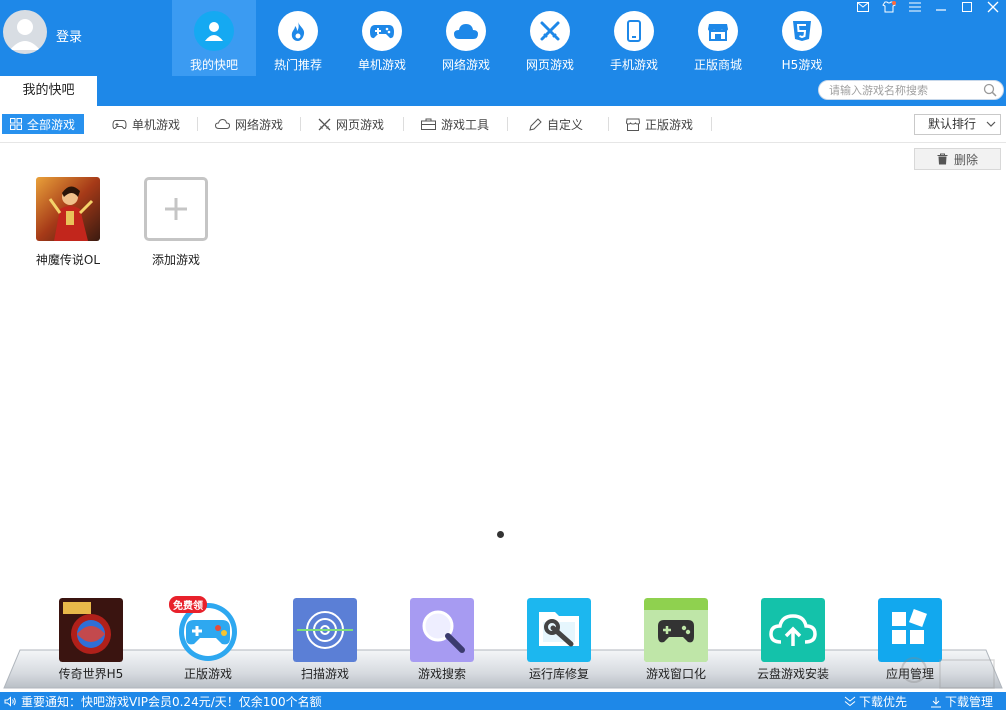 The width and height of the screenshot is (1006, 710). I want to click on maximize-icon, so click(967, 7).